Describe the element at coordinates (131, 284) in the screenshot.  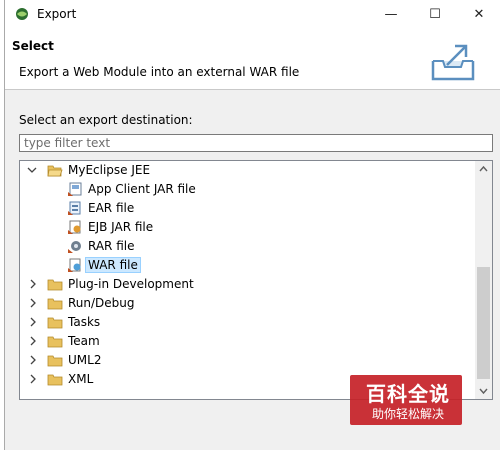
I see `tree-item-label: Plug-in Development` at that location.